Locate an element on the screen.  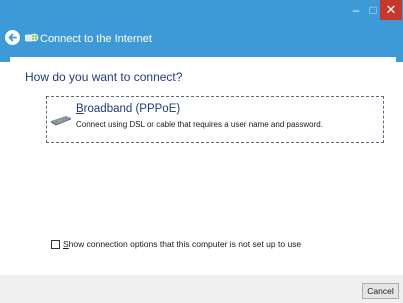
cancel-button: Cancel is located at coordinates (380, 291).